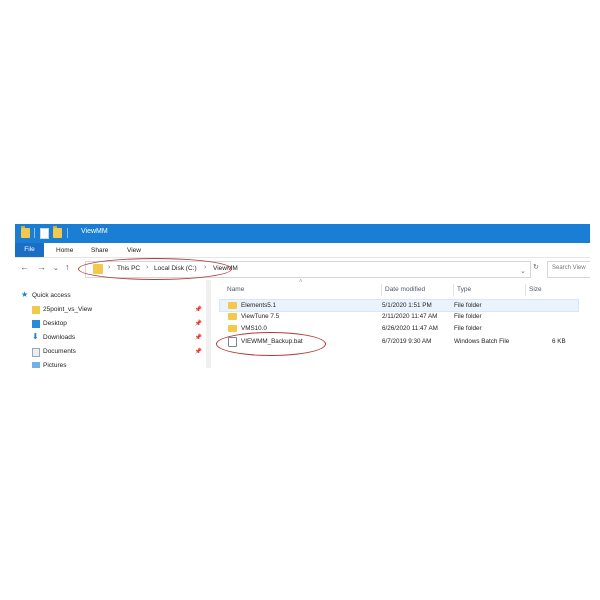 The image size is (600, 600). Describe the element at coordinates (35, 336) in the screenshot. I see `download-icon: ⬇` at that location.